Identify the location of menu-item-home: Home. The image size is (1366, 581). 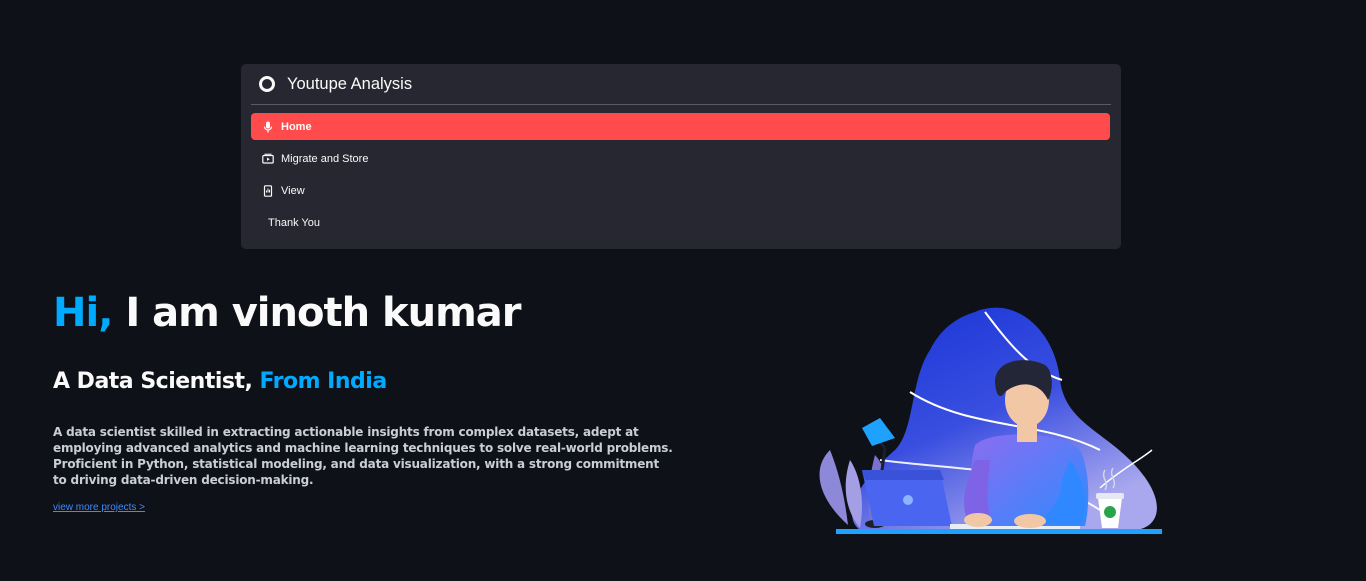
(680, 126).